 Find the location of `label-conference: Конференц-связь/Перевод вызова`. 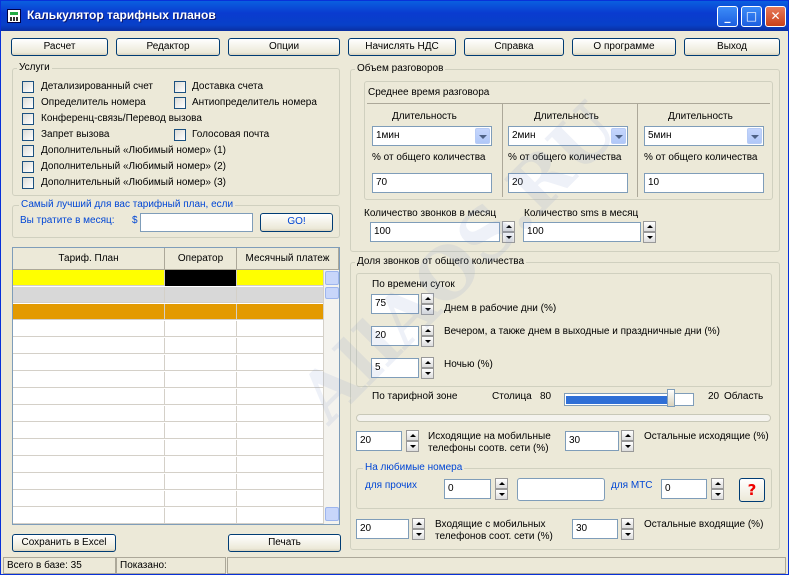

label-conference: Конференц-связь/Перевод вызова is located at coordinates (121, 118).